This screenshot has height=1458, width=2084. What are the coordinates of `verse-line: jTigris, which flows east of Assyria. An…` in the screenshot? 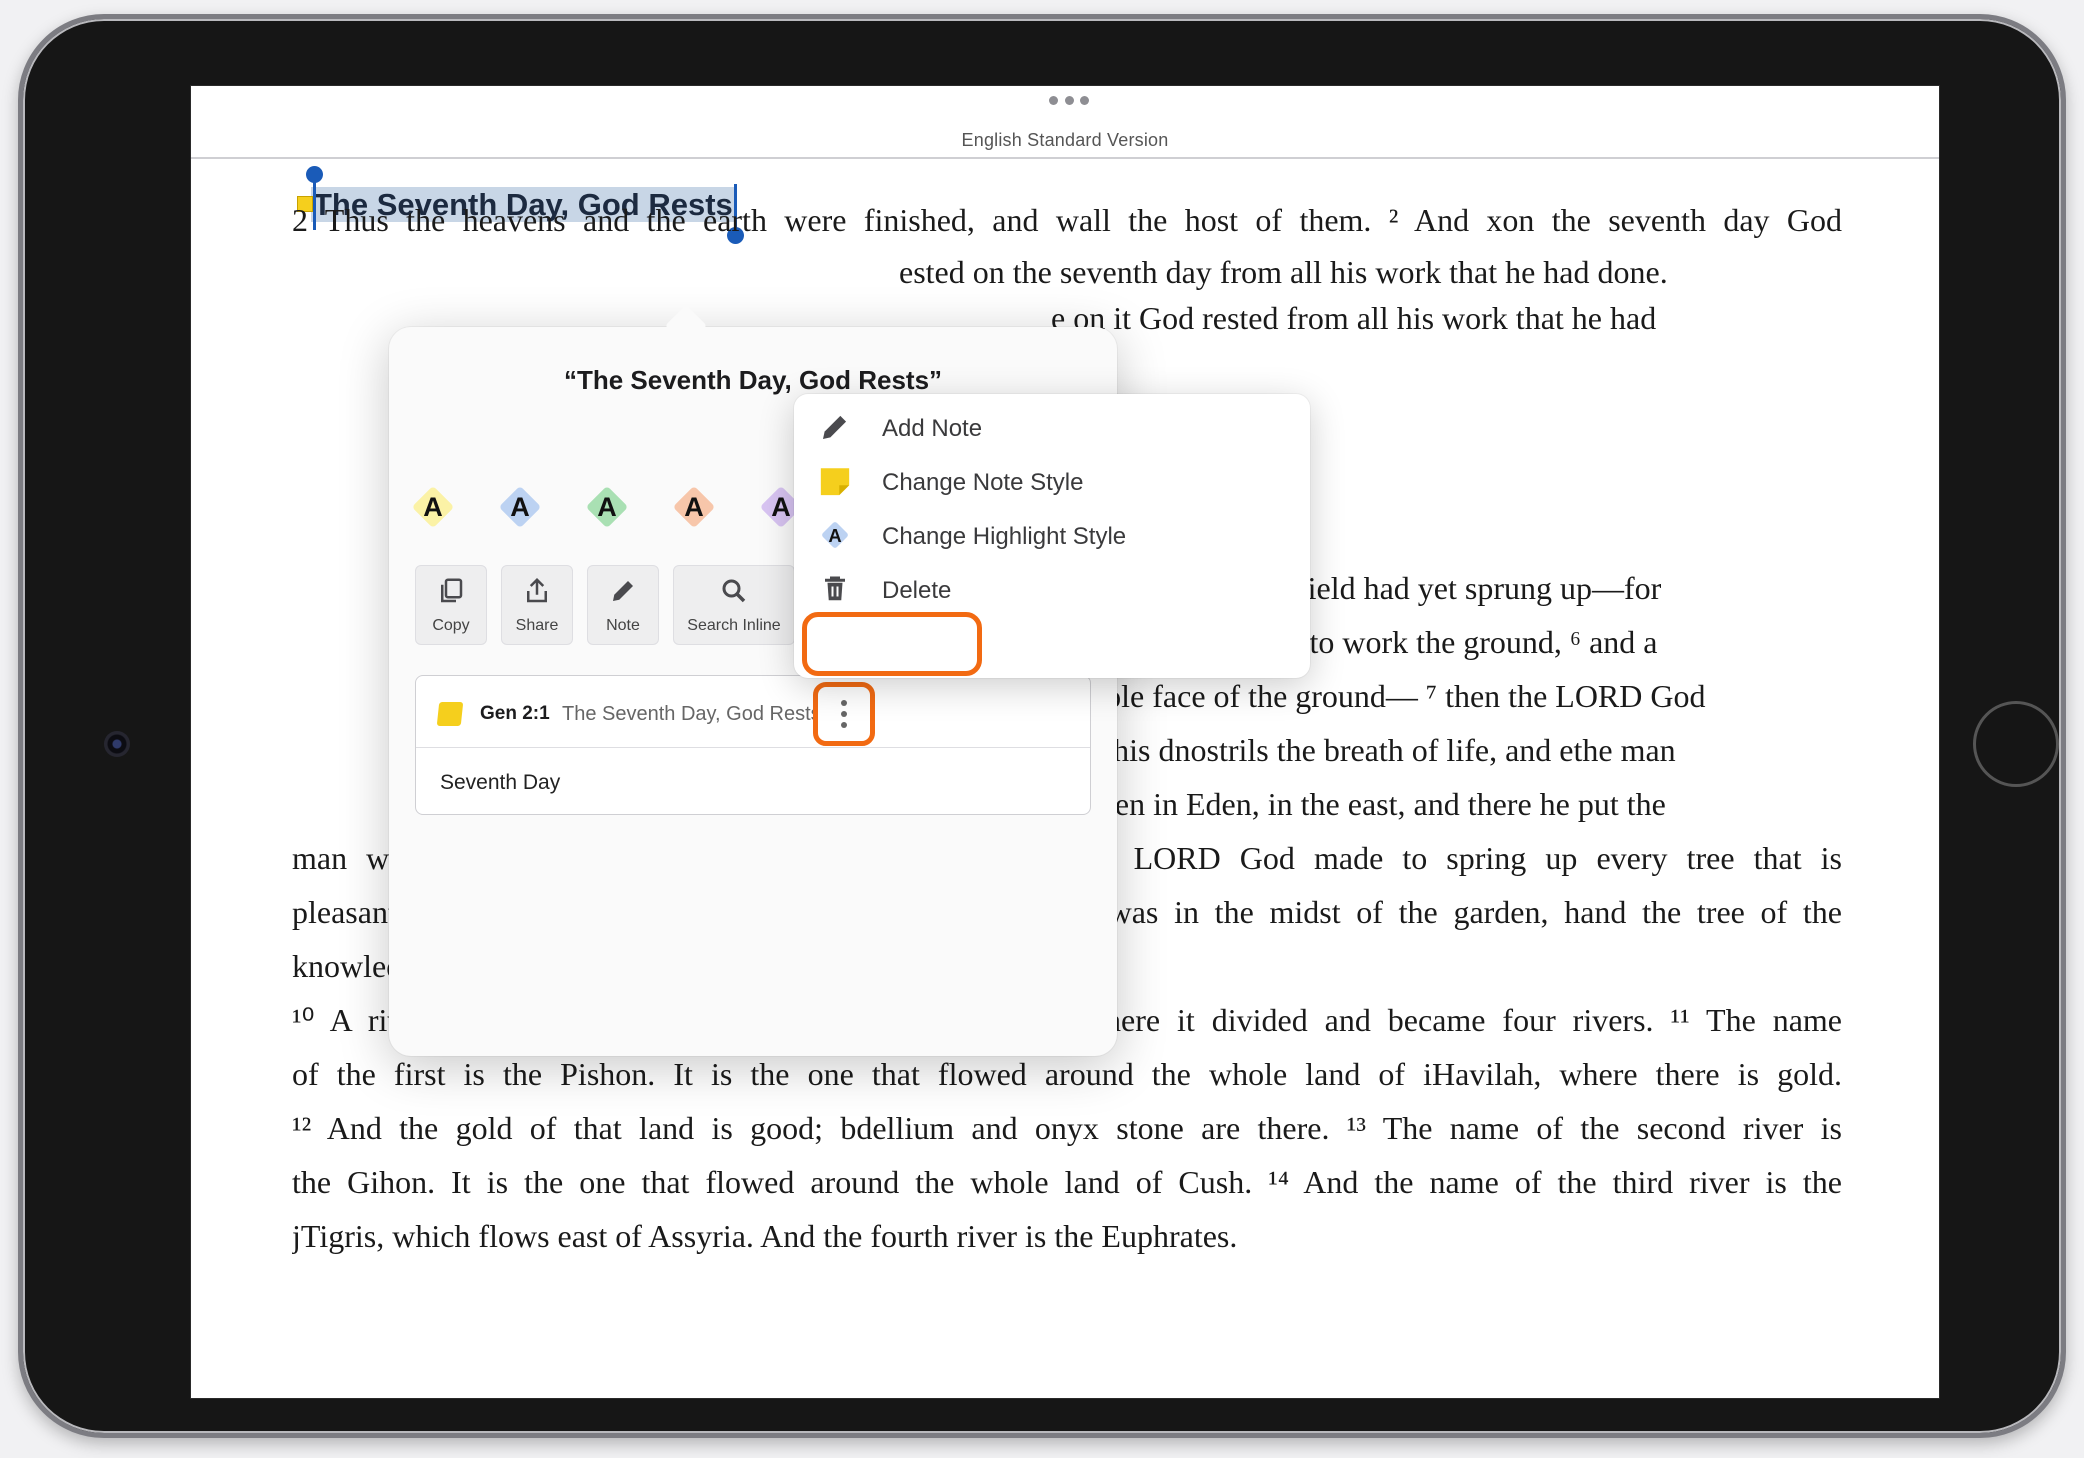 It's located at (1067, 1236).